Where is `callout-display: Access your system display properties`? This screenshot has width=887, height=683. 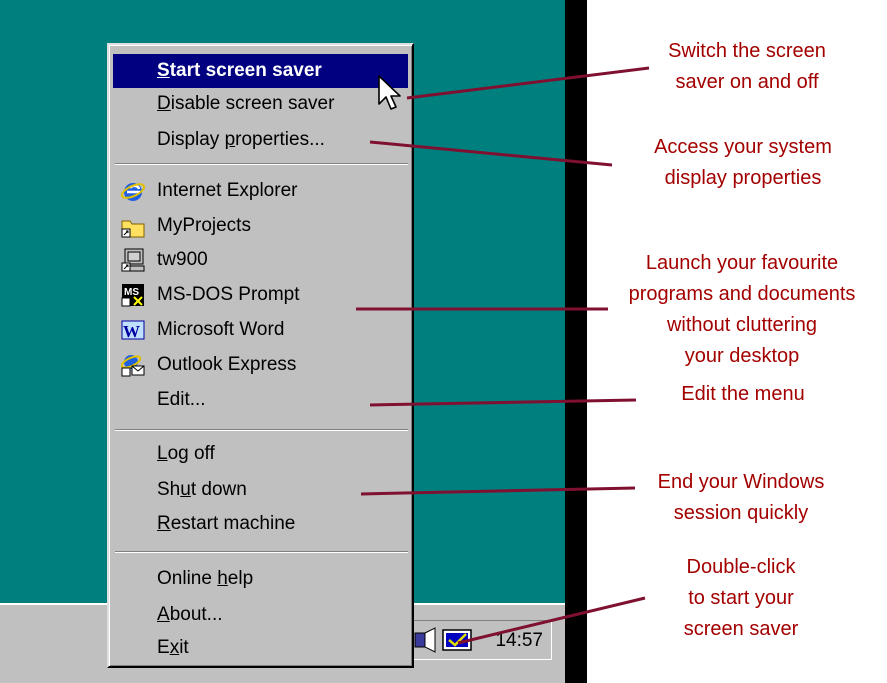
callout-display: Access your system display properties is located at coordinates (743, 162).